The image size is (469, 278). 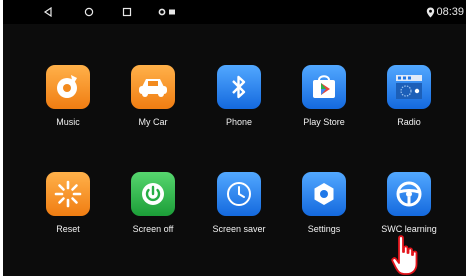 I want to click on music-icon, so click(x=68, y=87).